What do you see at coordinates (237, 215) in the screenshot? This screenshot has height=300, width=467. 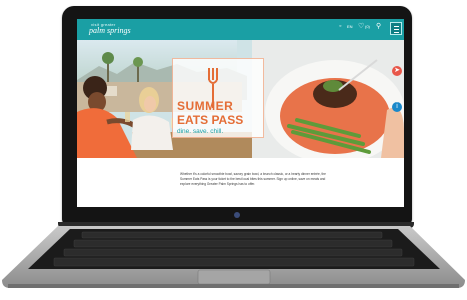 I see `webcam-icon` at bounding box center [237, 215].